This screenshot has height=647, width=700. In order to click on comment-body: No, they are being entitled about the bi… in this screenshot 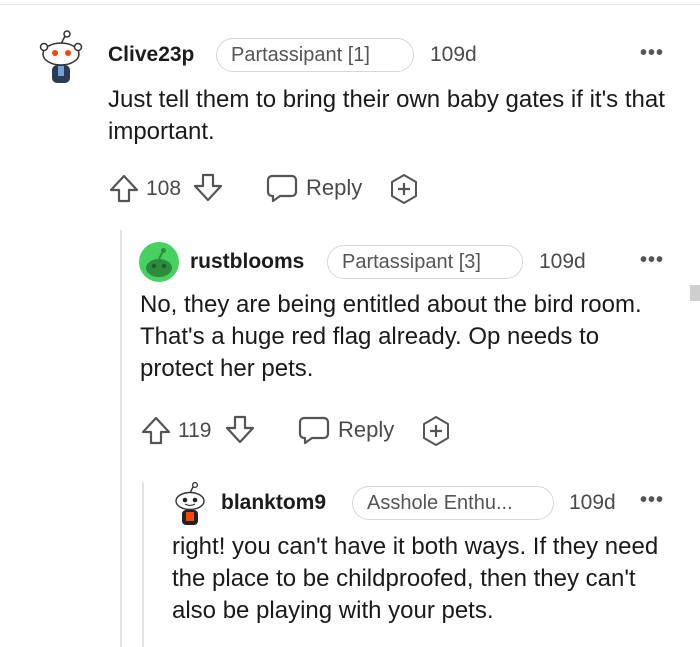, I will do `click(391, 336)`.